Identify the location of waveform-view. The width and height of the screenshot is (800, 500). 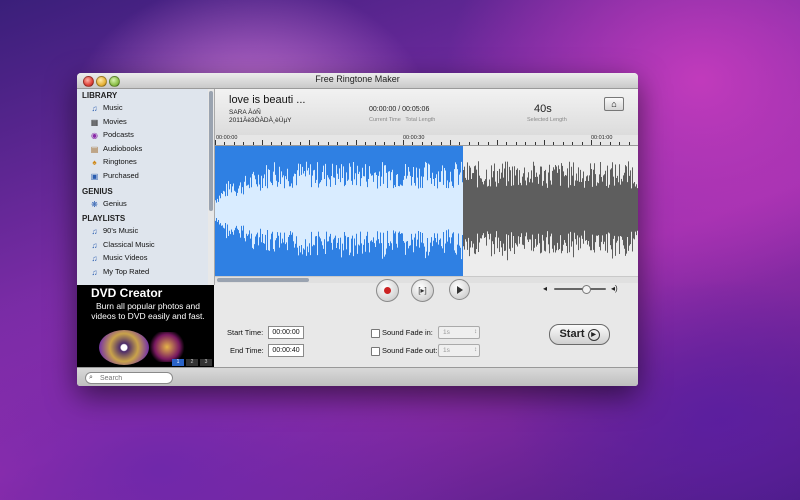
(426, 211).